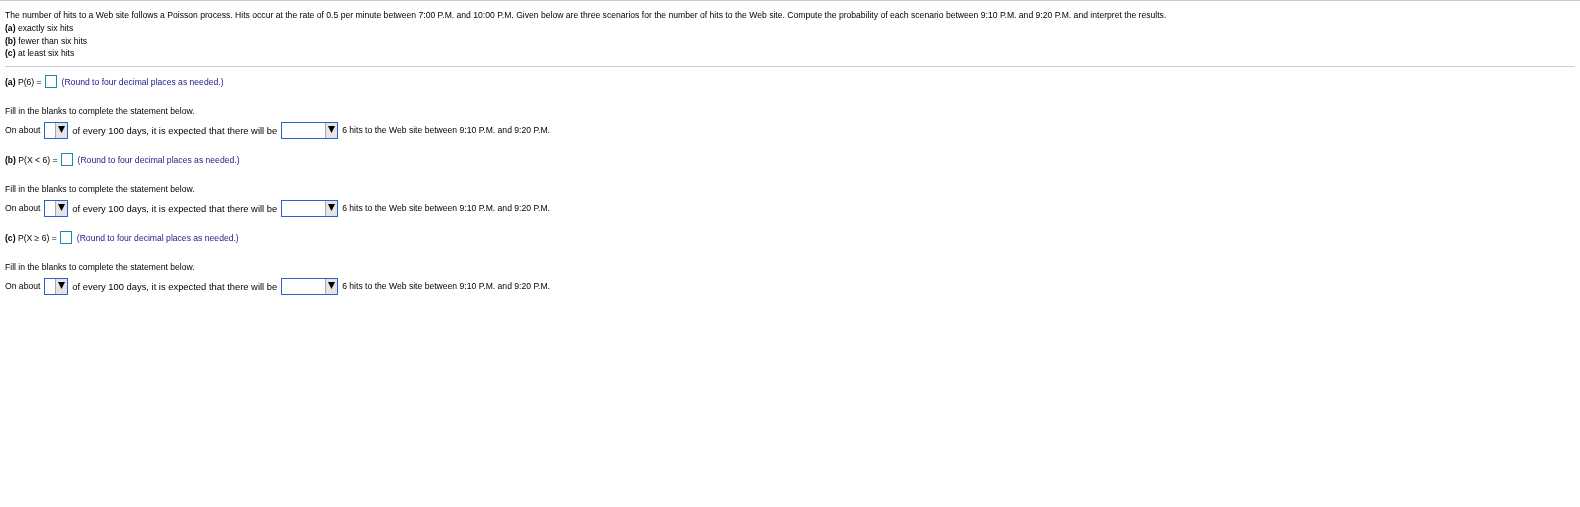  I want to click on probability-label: (c) P(X ≥ 6) =, so click(31, 237).